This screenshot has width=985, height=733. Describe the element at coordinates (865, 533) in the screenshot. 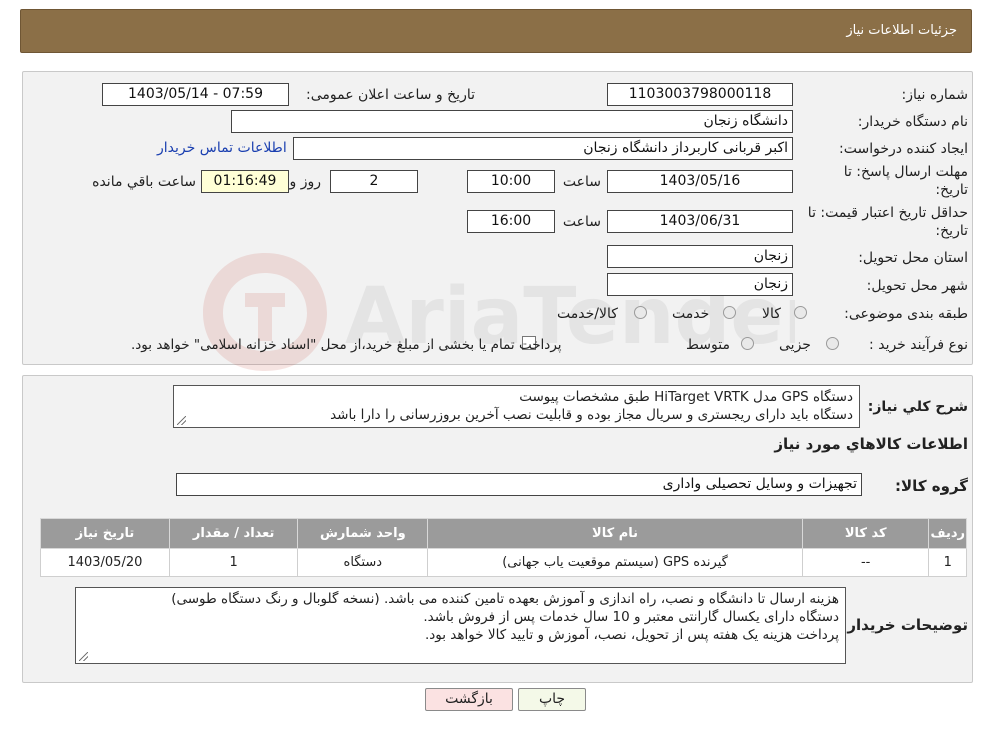

I see `col-code: کد کالا` at that location.